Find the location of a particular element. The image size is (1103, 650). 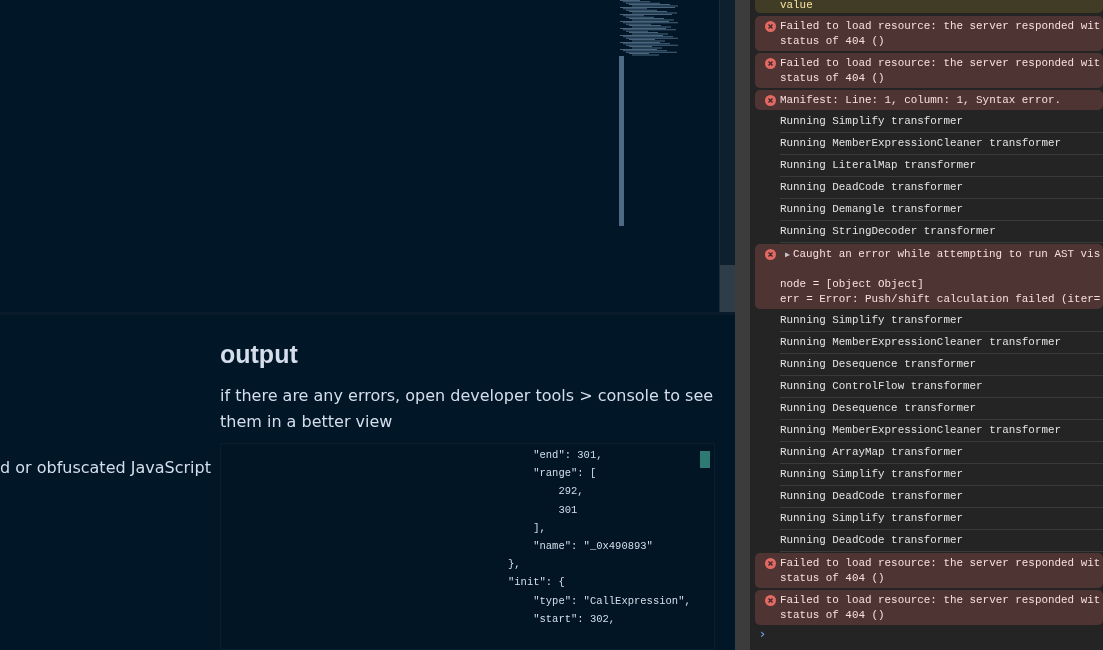

code-line: 301 is located at coordinates (567, 510).